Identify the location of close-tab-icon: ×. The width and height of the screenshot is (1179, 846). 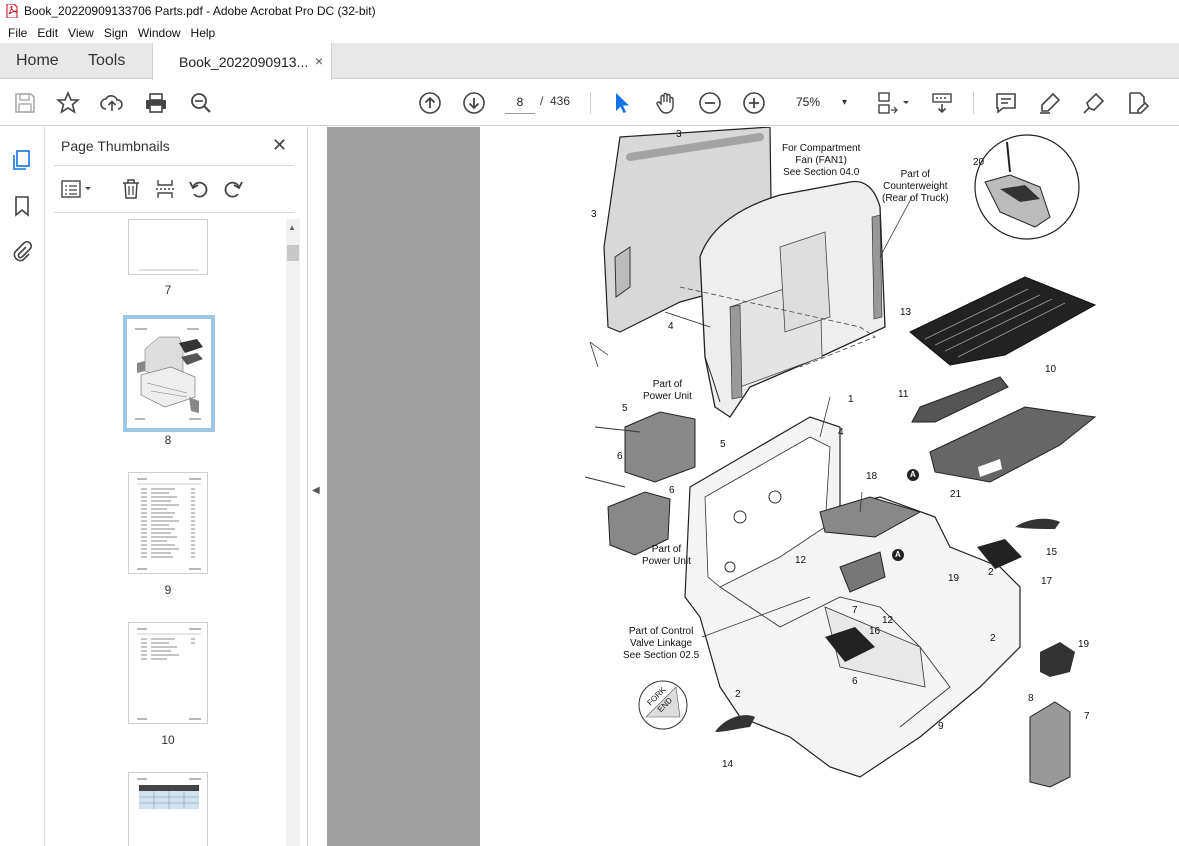
(319, 61).